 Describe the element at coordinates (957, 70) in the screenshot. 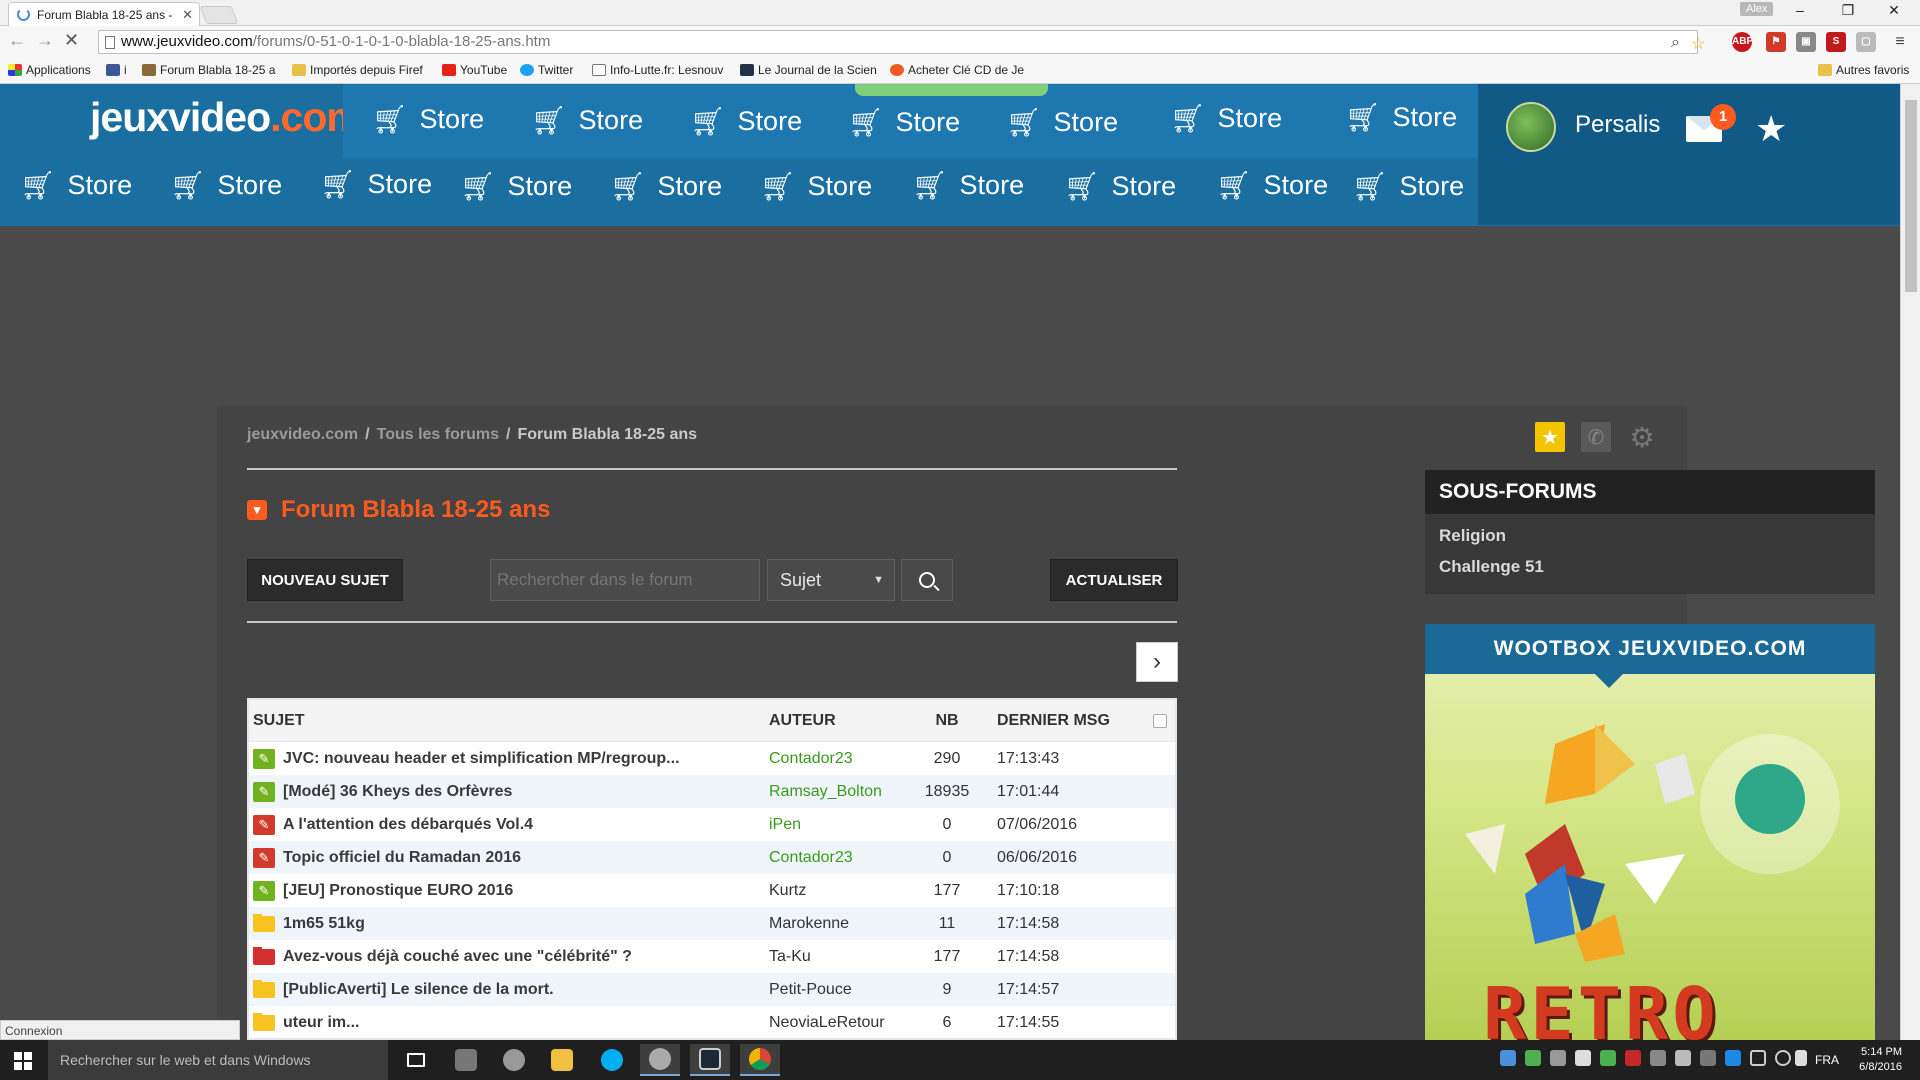

I see `bookmark-cle-cd: Acheter Clé CD de Je` at that location.